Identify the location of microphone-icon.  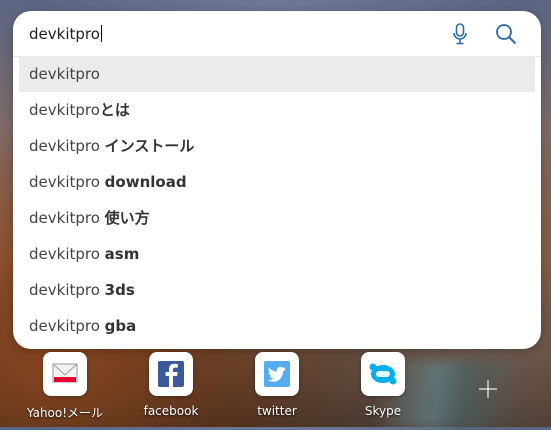
(460, 34).